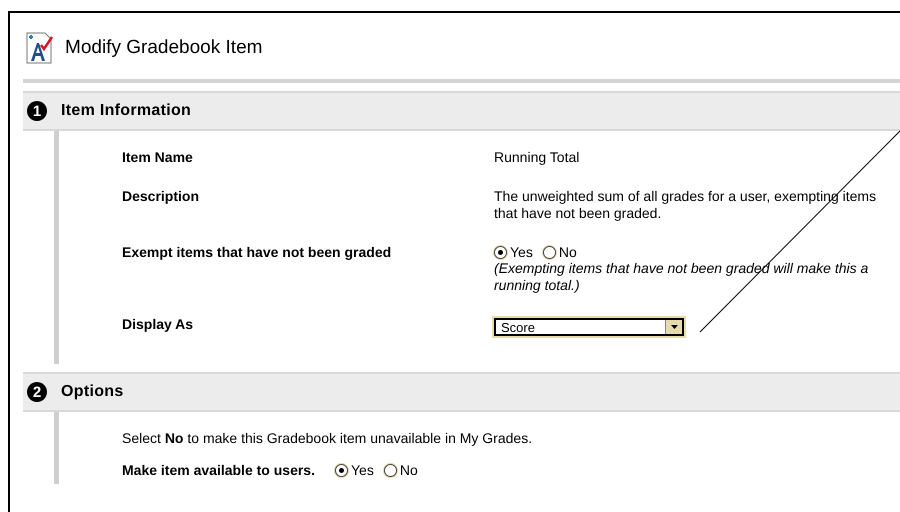 The height and width of the screenshot is (512, 900). What do you see at coordinates (218, 470) in the screenshot?
I see `field-label: Make item available to users.` at bounding box center [218, 470].